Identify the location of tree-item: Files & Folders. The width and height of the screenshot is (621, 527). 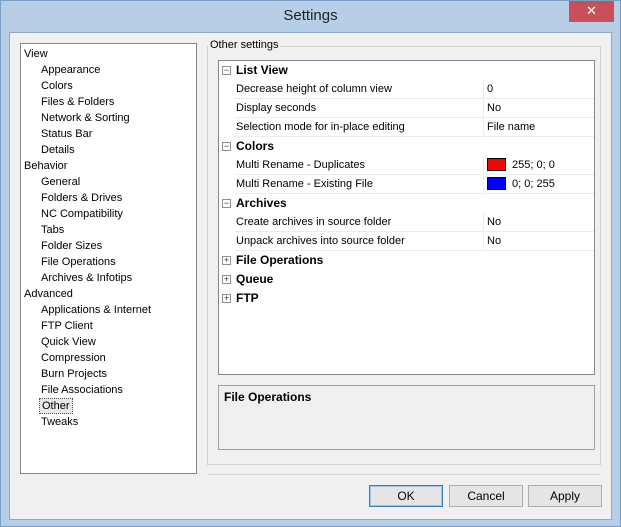
(77, 102).